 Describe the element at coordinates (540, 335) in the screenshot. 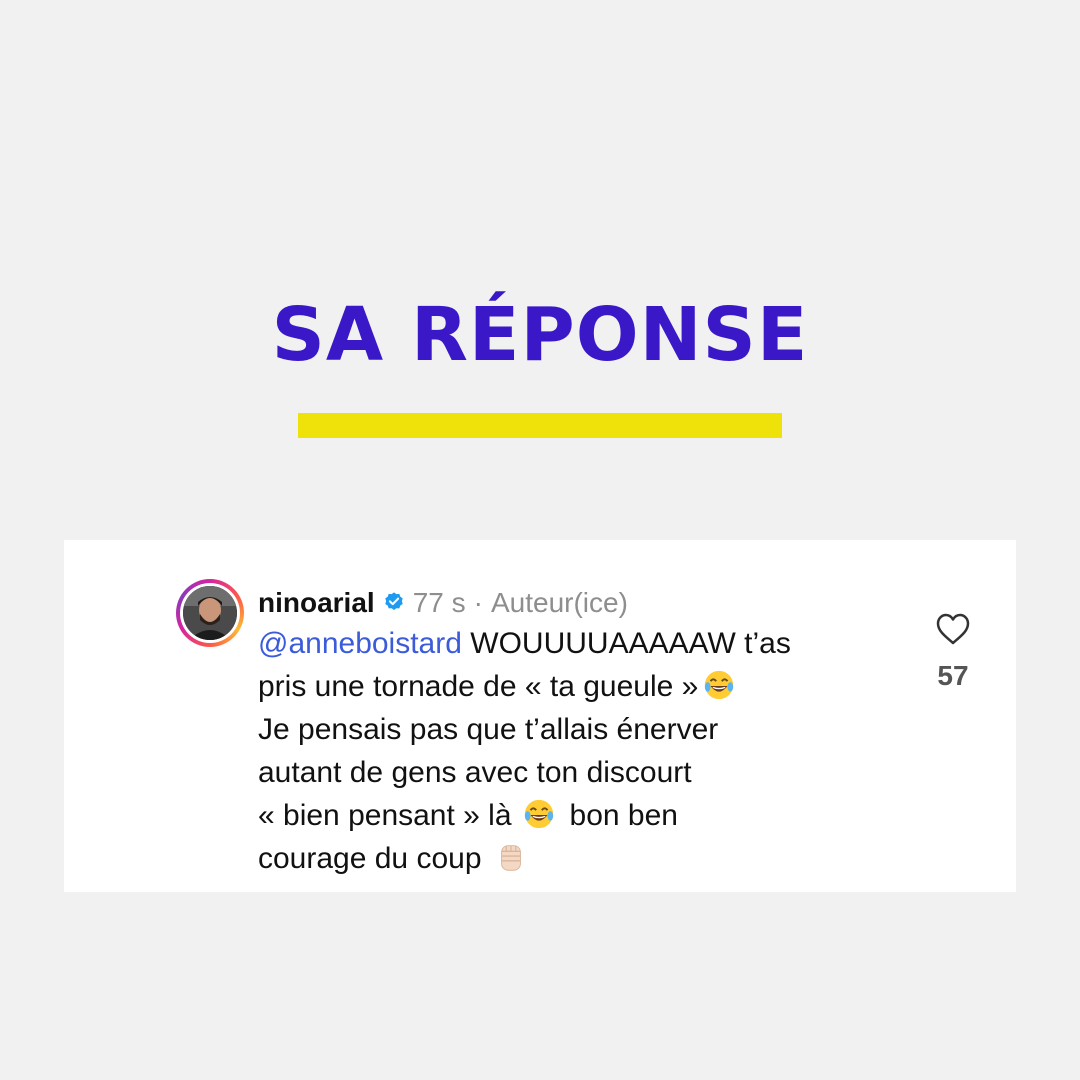

I see `page-title: SA RÉPONSE` at that location.